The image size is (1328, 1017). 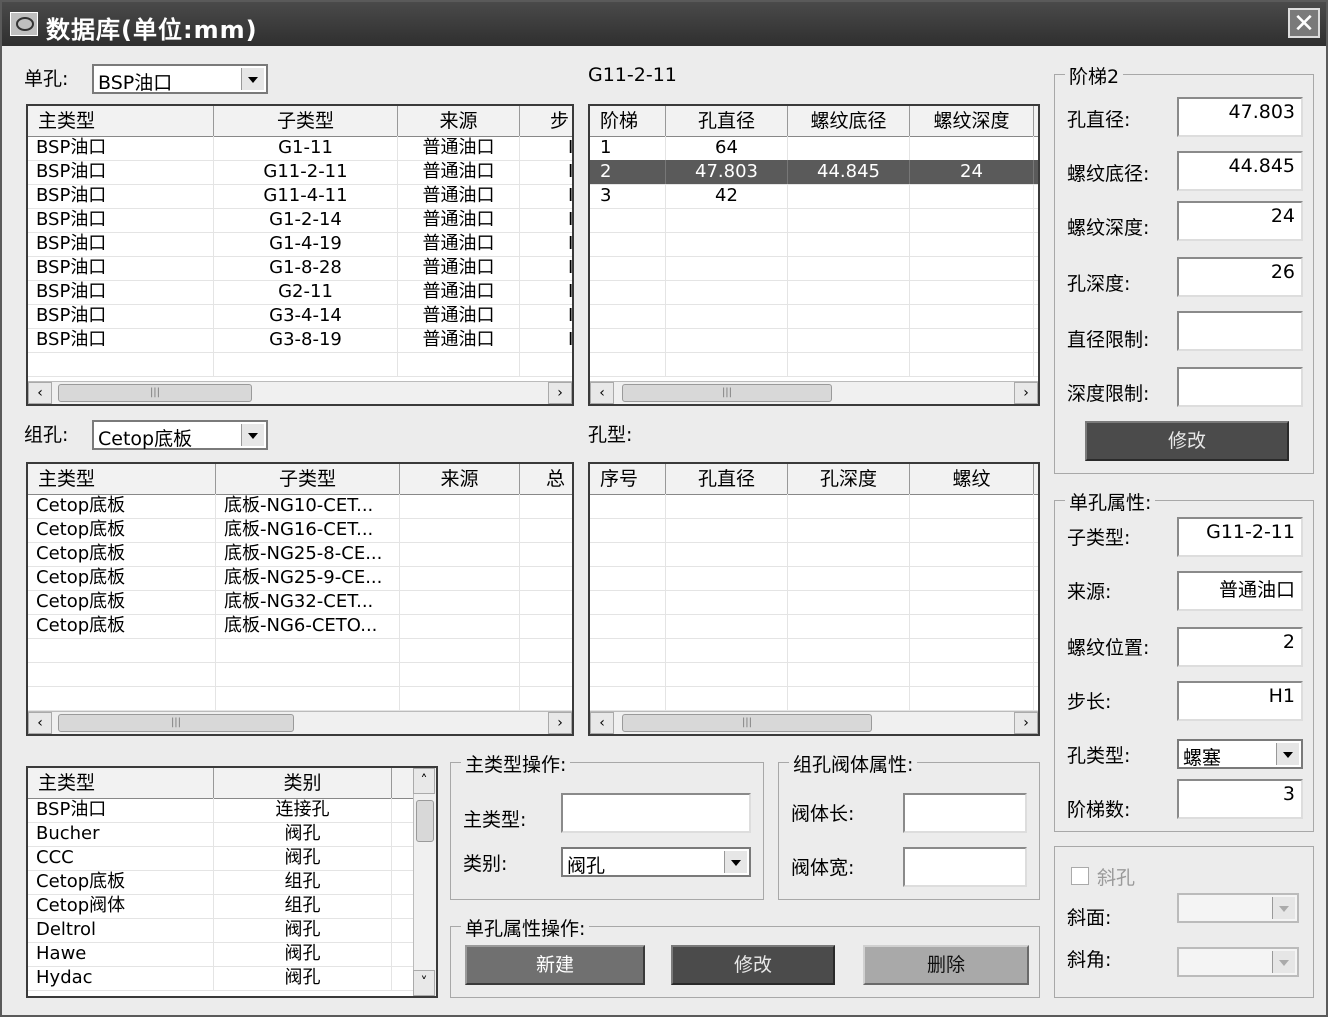 I want to click on new-button: 新建, so click(x=555, y=965).